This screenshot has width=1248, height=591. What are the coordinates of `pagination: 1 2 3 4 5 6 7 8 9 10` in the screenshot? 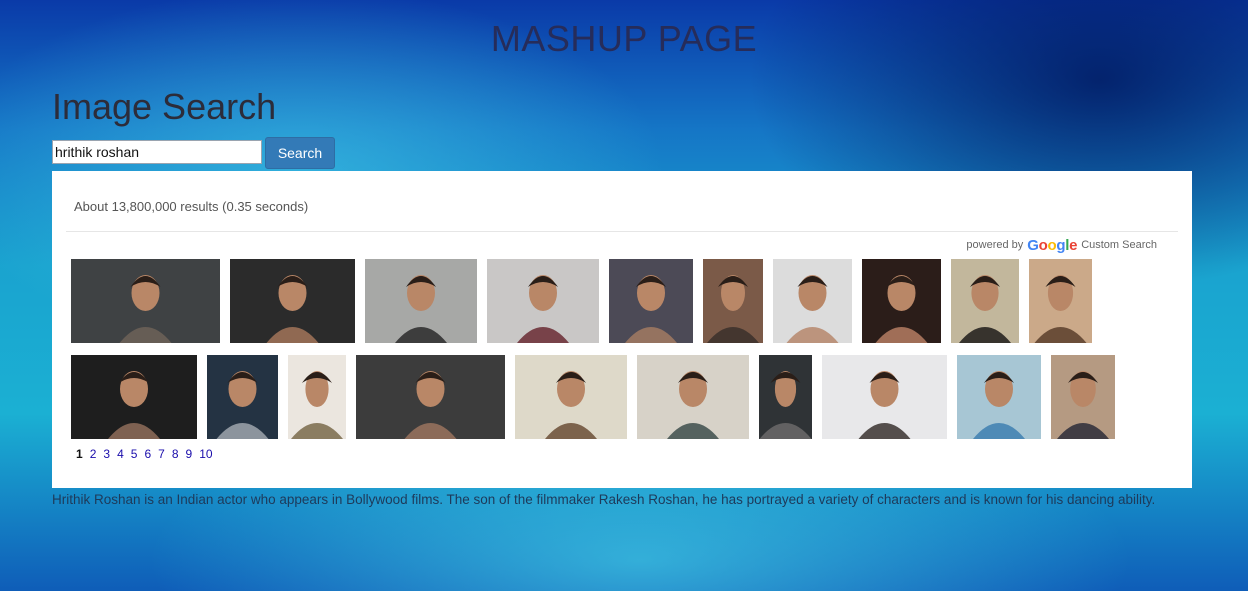 It's located at (144, 454).